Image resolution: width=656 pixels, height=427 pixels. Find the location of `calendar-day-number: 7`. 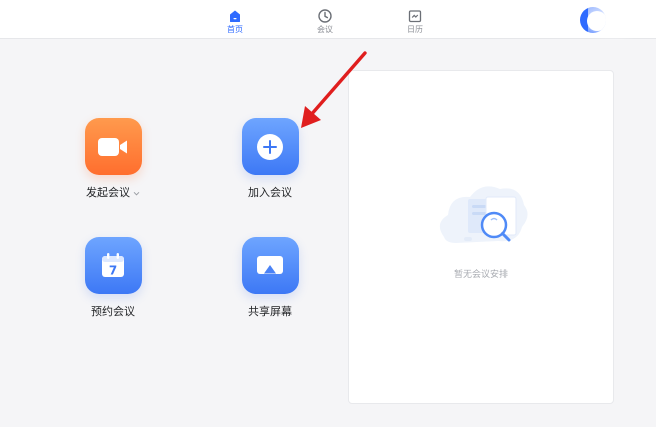

calendar-day-number: 7 is located at coordinates (113, 270).